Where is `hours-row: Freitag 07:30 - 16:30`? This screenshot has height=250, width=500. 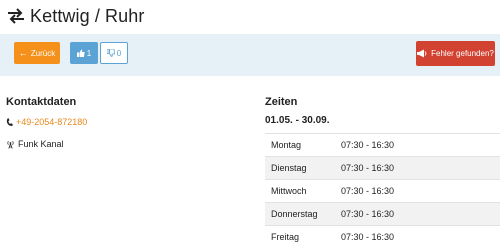
hours-row: Freitag 07:30 - 16:30 is located at coordinates (382, 236).